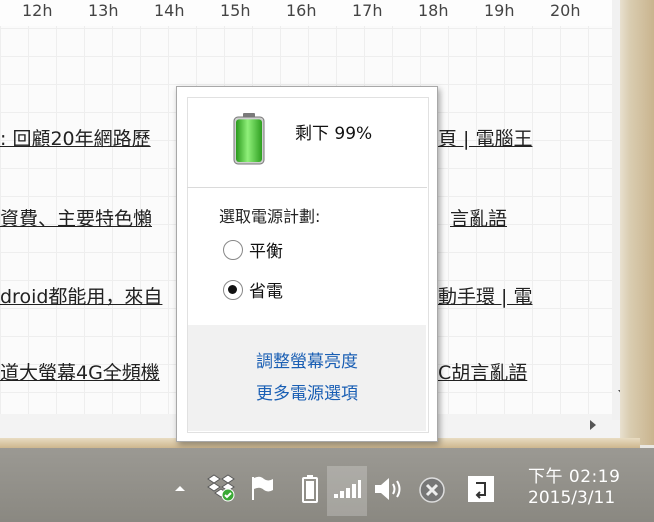 Image resolution: width=654 pixels, height=522 pixels. Describe the element at coordinates (593, 425) in the screenshot. I see `scroll-right-arrow-icon` at that location.